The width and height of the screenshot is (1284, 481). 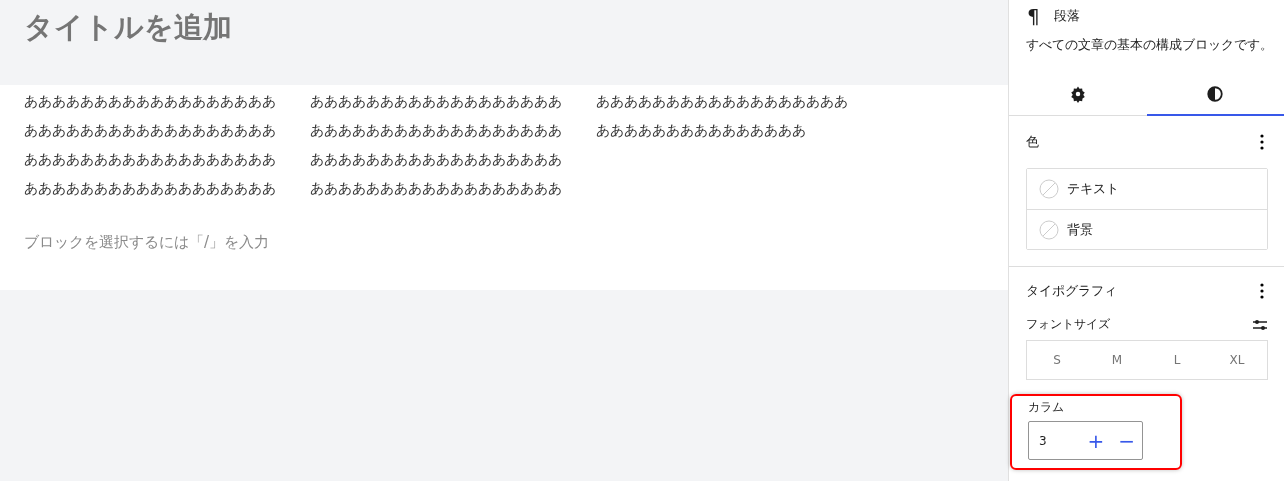 What do you see at coordinates (1126, 440) in the screenshot?
I see `decrement-button: −` at bounding box center [1126, 440].